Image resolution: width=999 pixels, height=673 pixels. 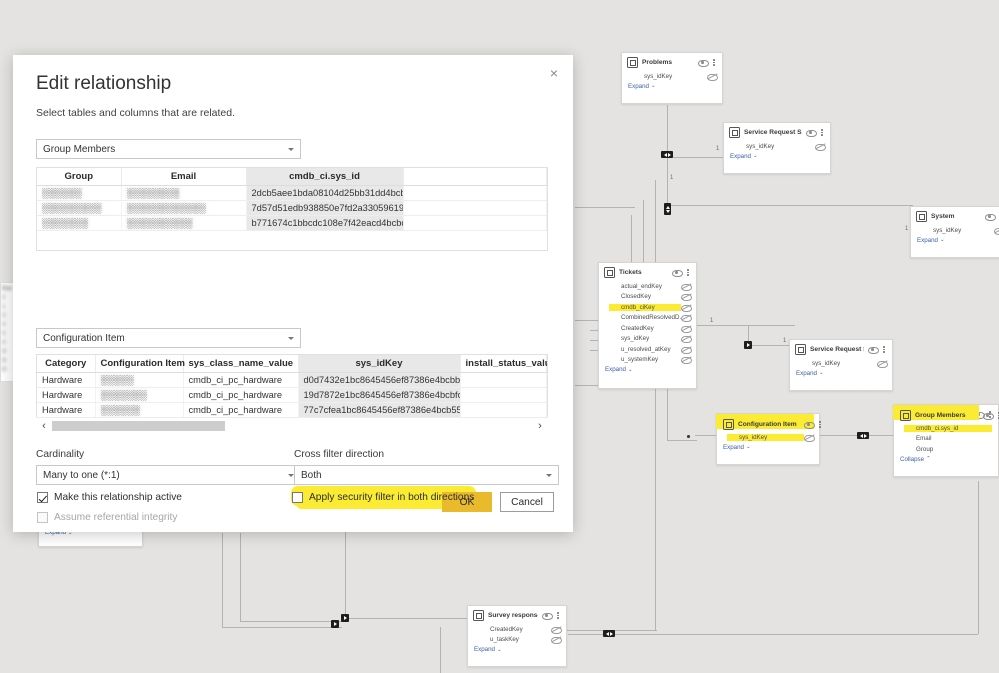 I want to click on field-row: Group, so click(x=946, y=449).